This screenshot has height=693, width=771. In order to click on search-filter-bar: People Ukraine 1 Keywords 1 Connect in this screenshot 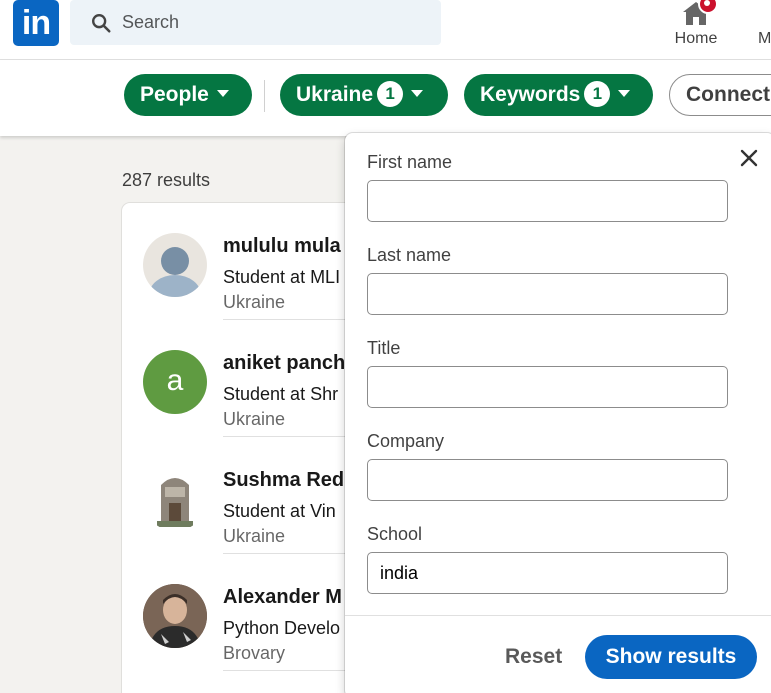, I will do `click(385, 98)`.